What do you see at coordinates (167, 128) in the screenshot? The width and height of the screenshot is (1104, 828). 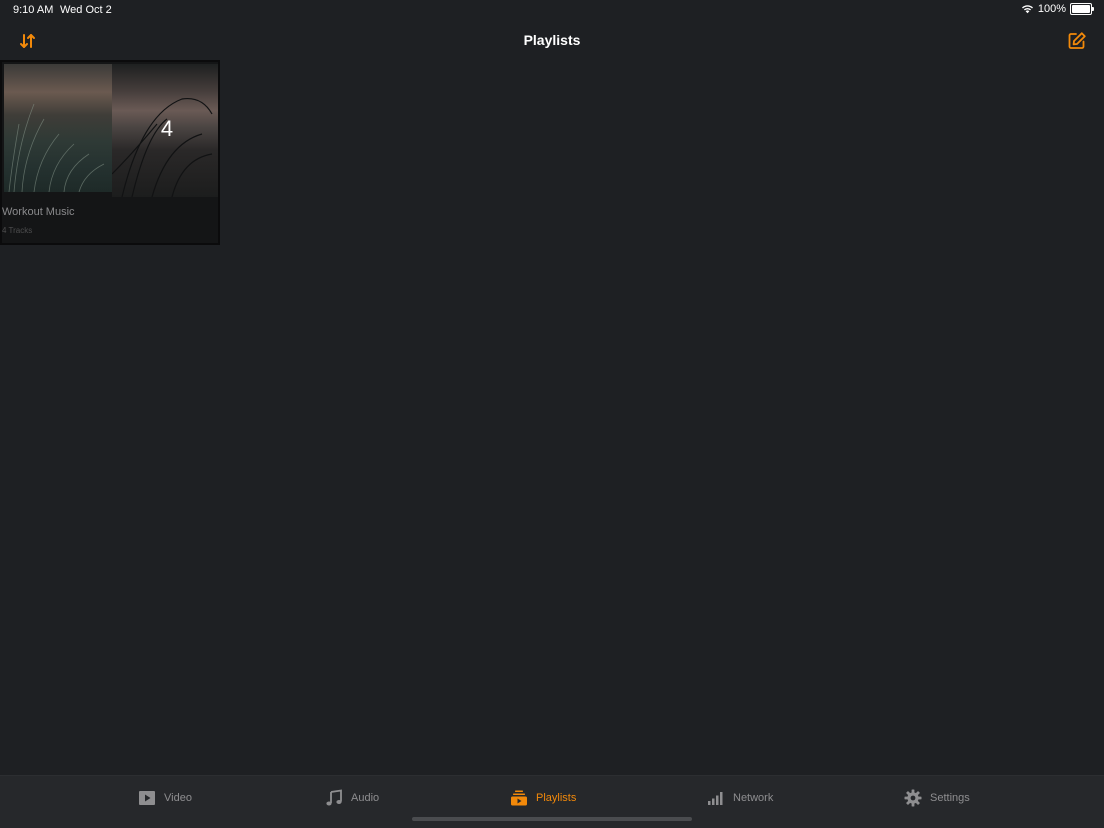 I see `track-count-overlay: 4` at bounding box center [167, 128].